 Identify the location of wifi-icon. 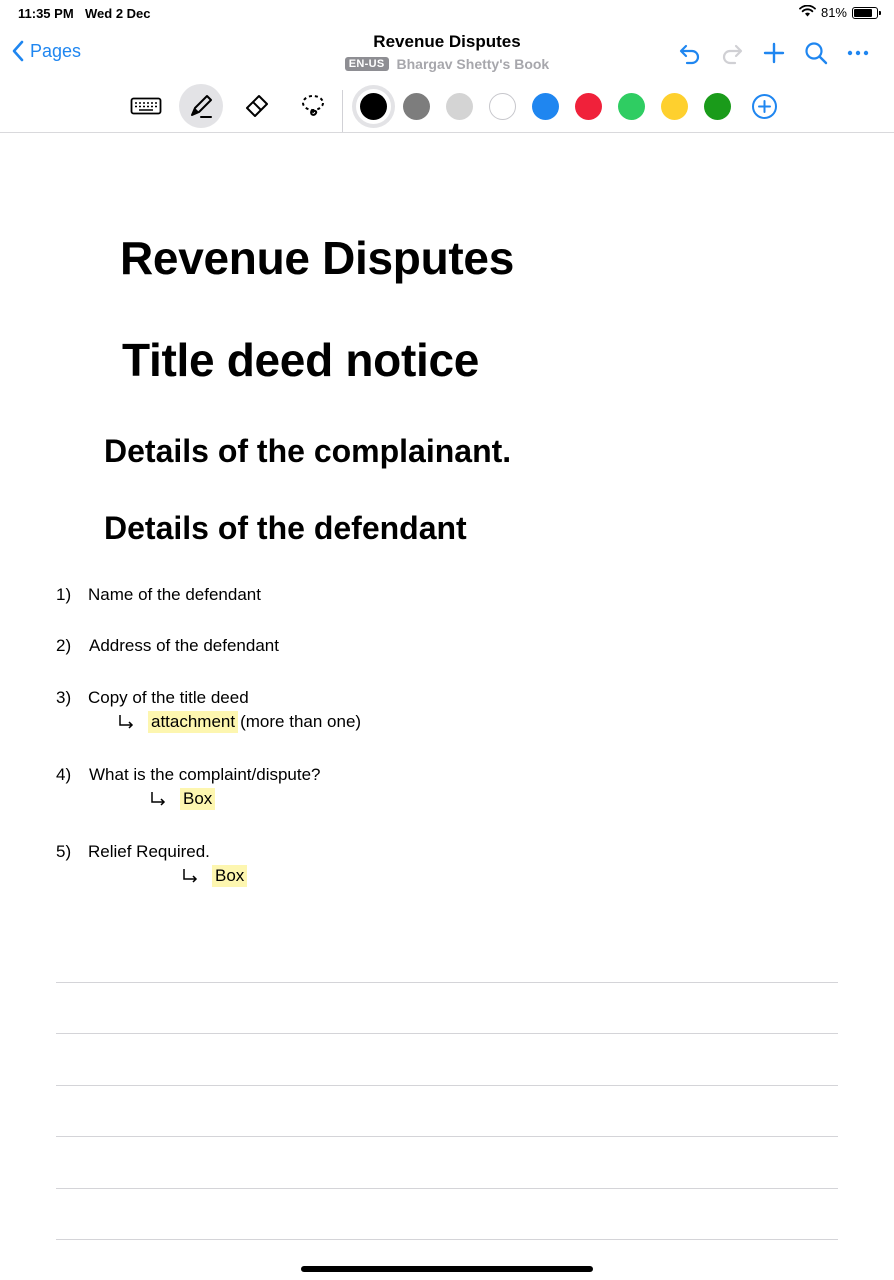
(807, 12).